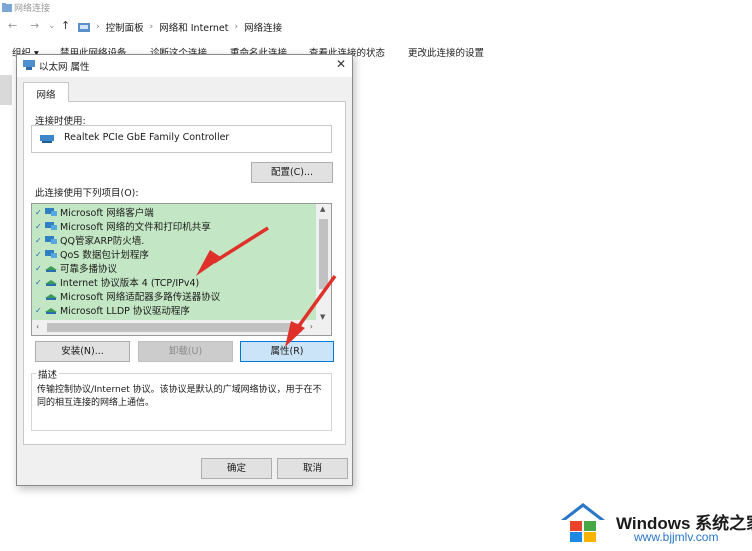 The image size is (752, 551). Describe the element at coordinates (47, 139) in the screenshot. I see `network-card-icon` at that location.